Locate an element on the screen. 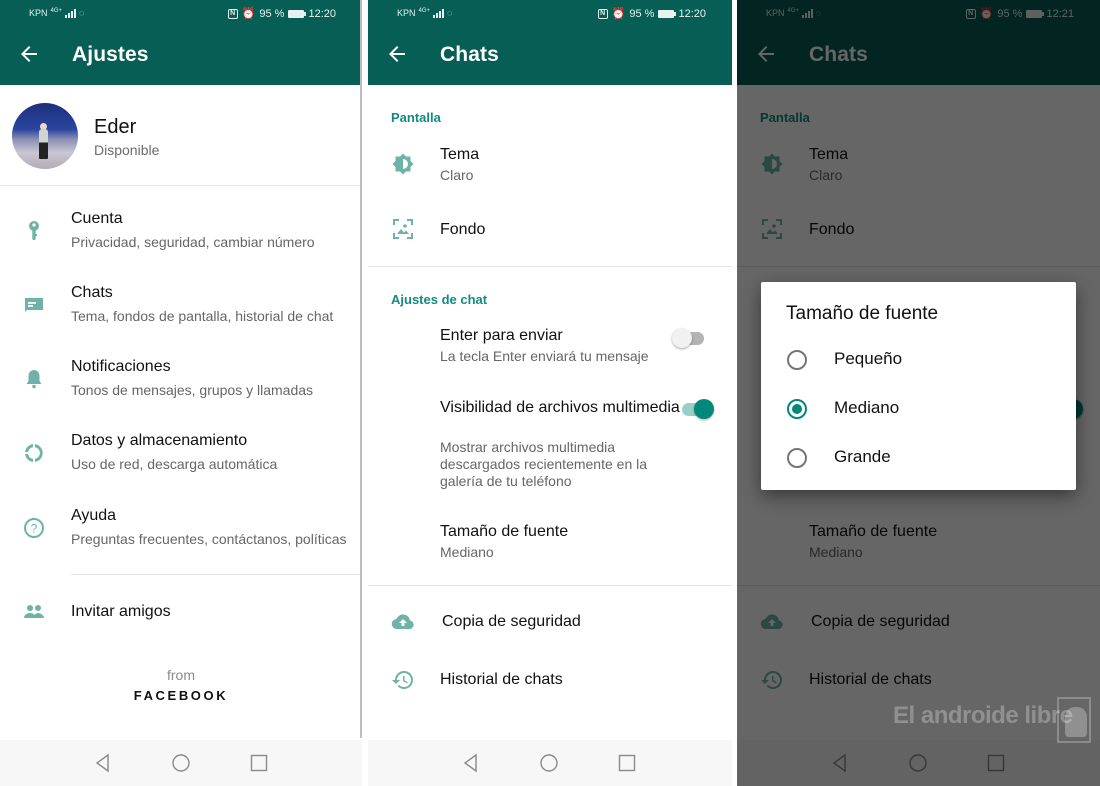 The height and width of the screenshot is (786, 1100). setting-wallpaper: Fondo is located at coordinates (550, 230).